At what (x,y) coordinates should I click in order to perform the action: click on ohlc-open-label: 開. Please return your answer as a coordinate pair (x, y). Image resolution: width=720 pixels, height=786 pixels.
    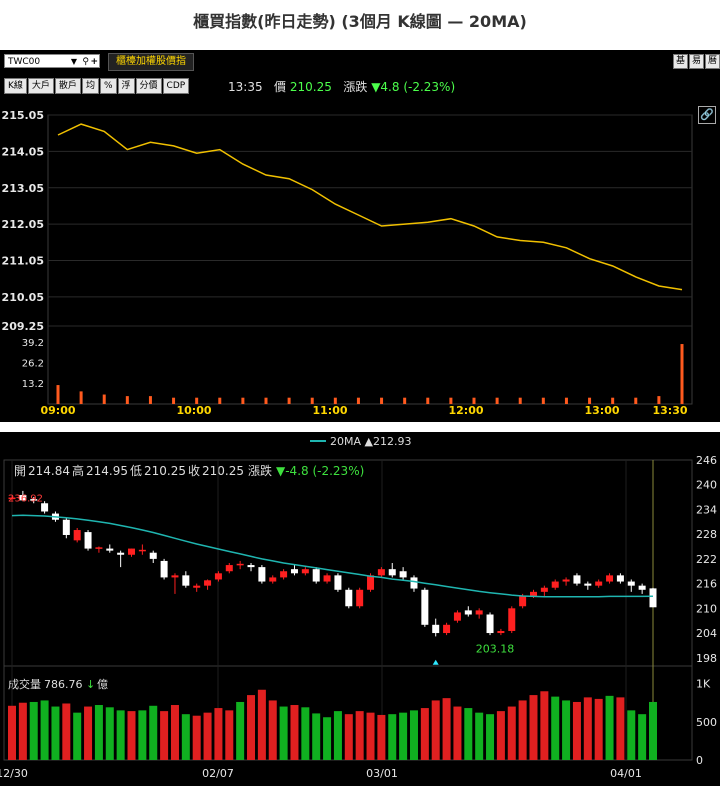
    Looking at the image, I should click on (20, 471).